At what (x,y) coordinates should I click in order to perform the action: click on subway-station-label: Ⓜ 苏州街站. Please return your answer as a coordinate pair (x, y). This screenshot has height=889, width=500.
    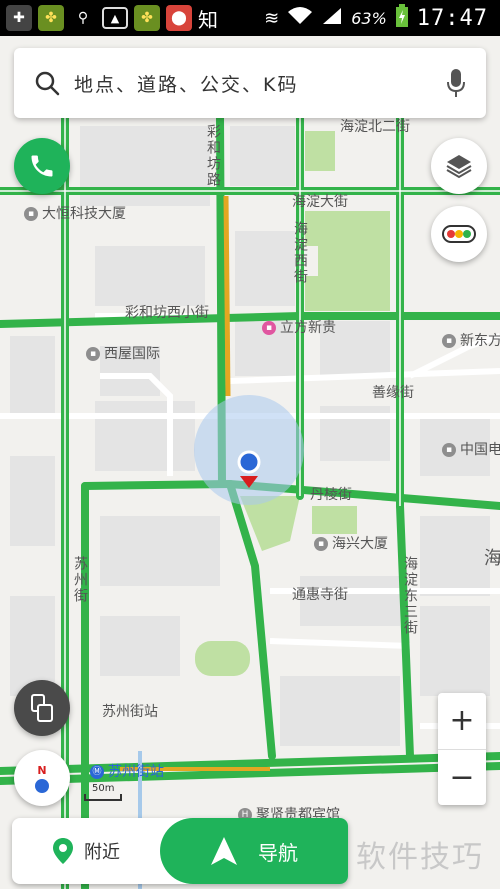
    Looking at the image, I should click on (127, 771).